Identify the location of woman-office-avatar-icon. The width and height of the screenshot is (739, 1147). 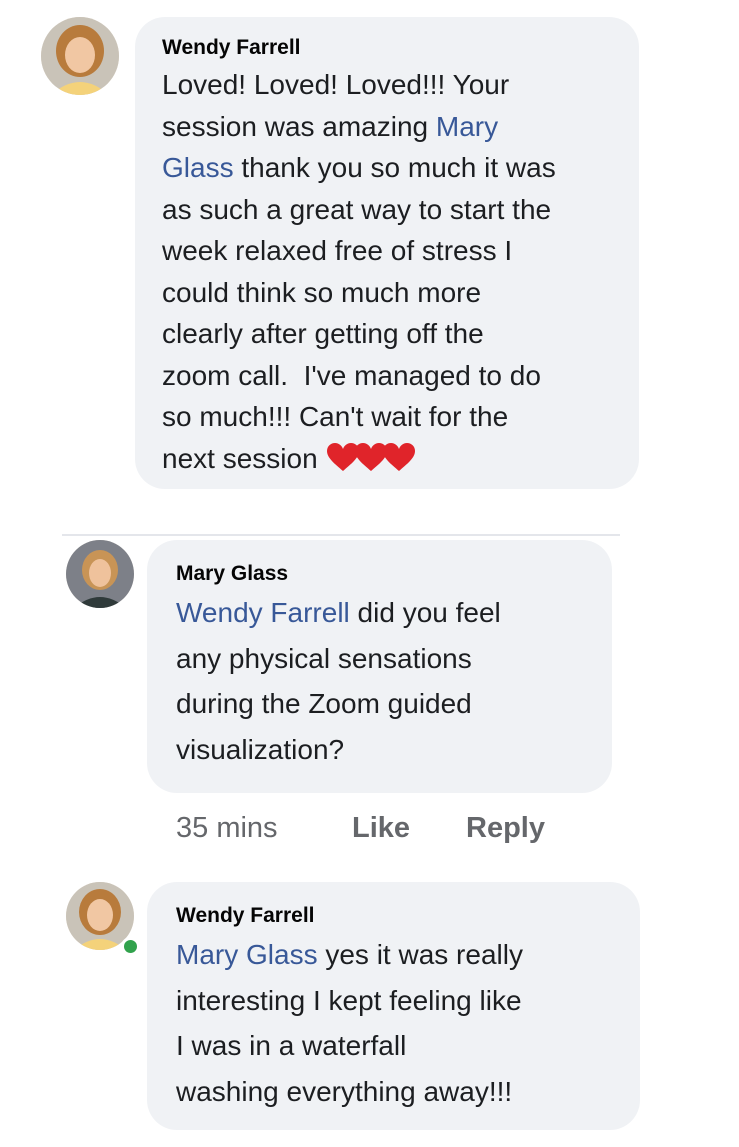
(100, 574).